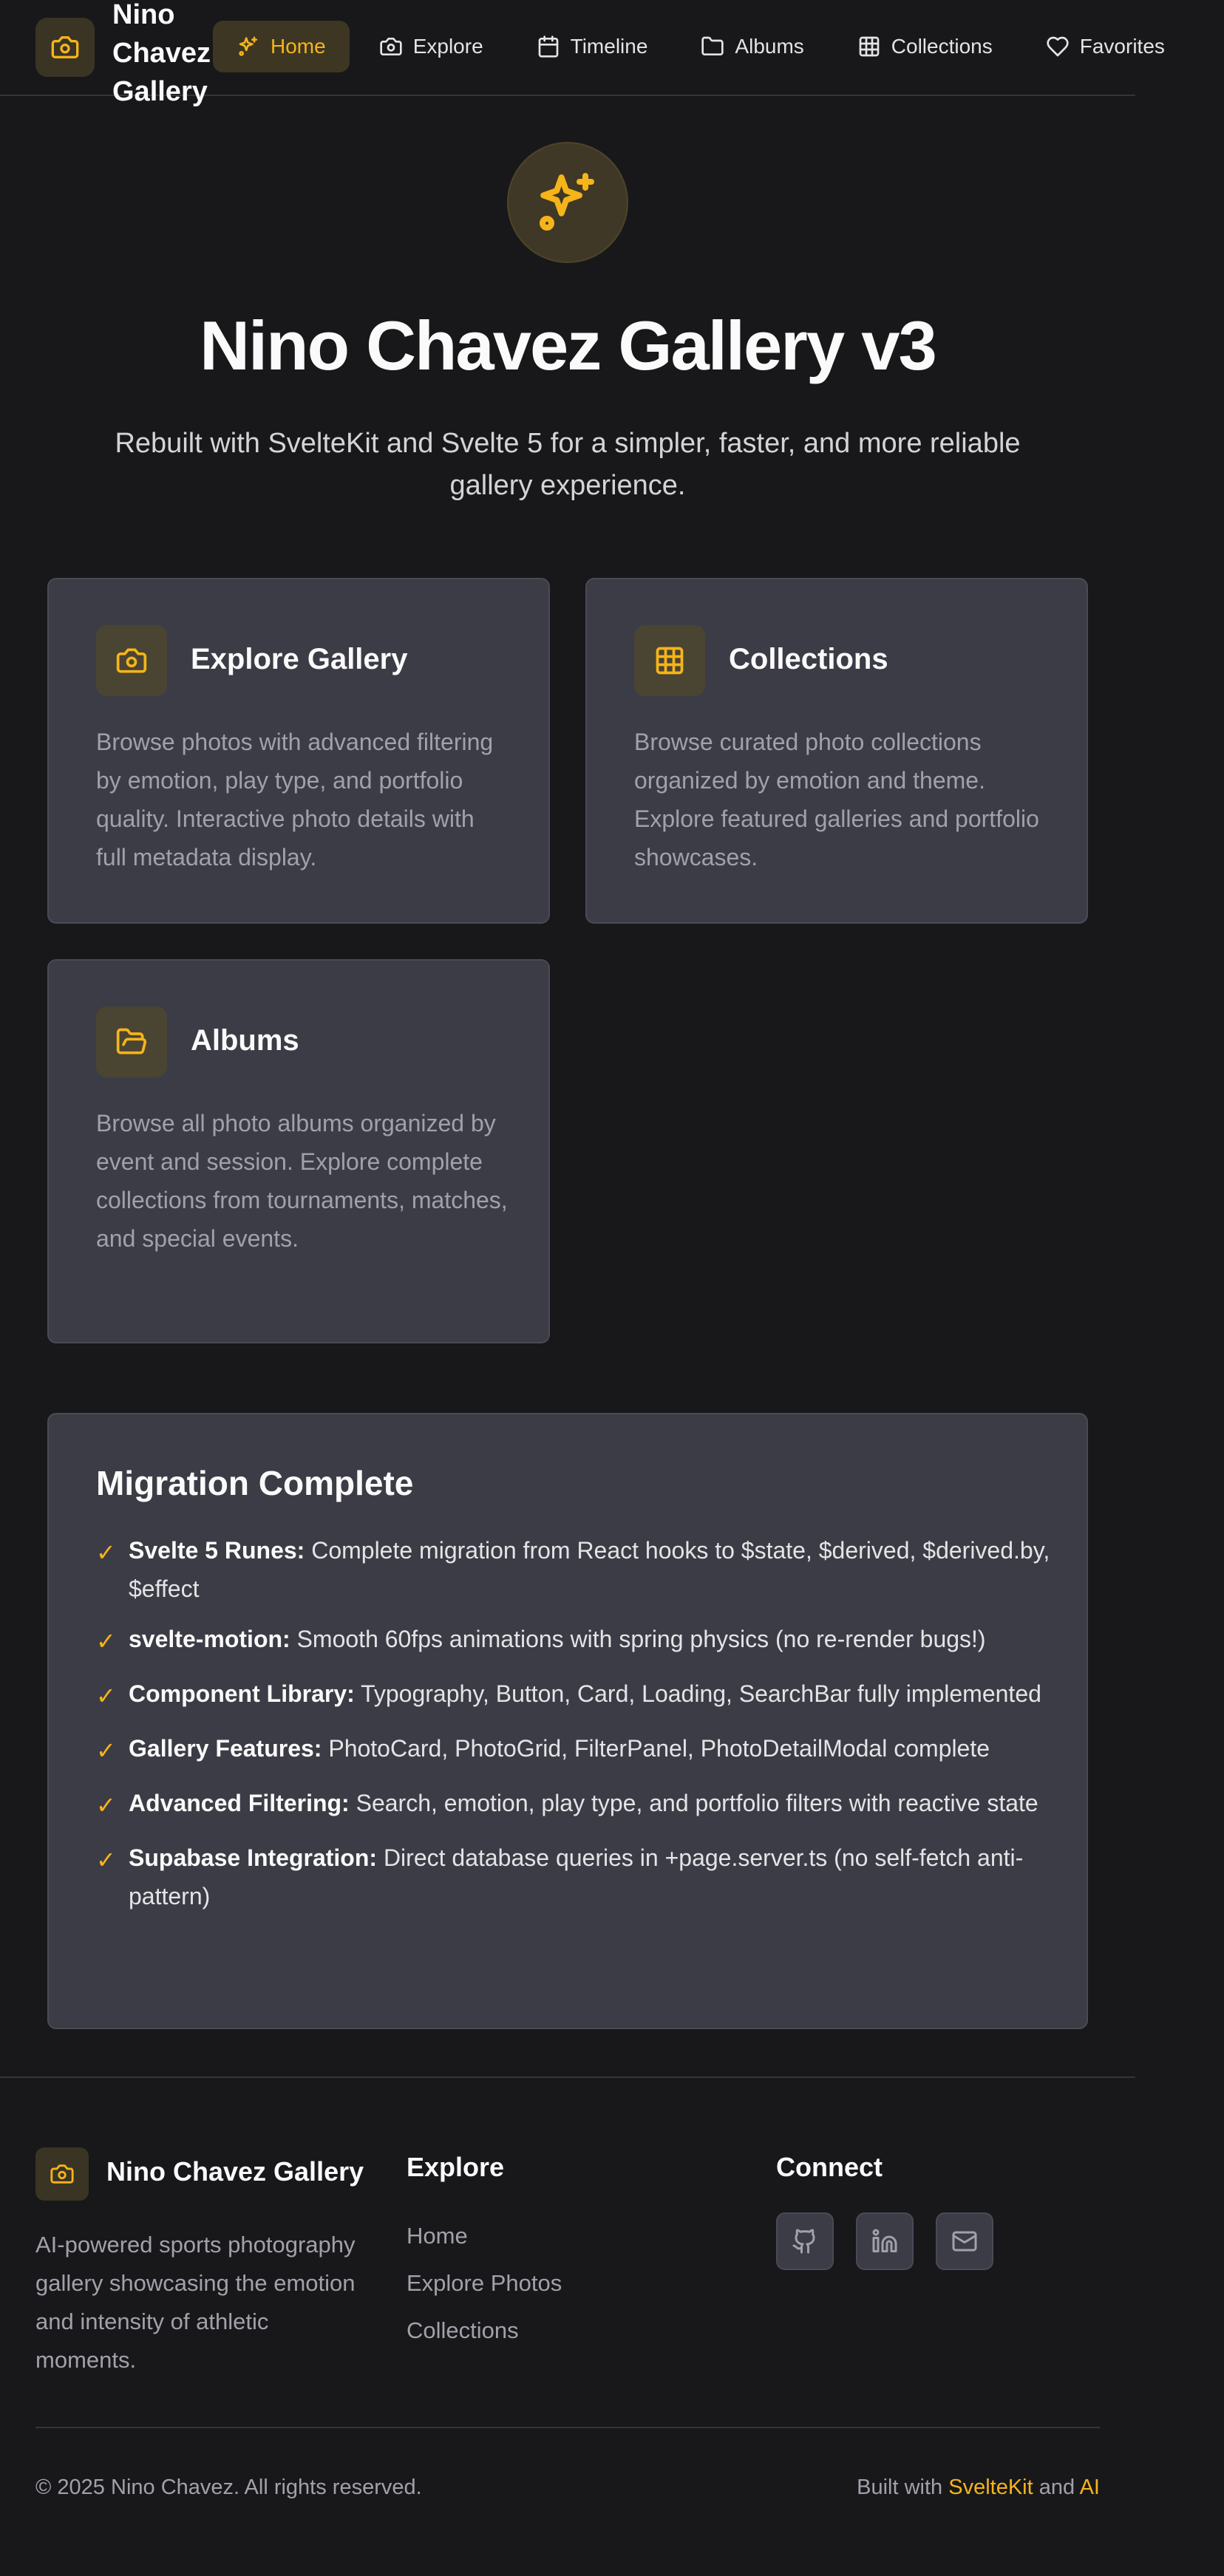  I want to click on footer-brand: Nino Chavez Gallery, so click(235, 2171).